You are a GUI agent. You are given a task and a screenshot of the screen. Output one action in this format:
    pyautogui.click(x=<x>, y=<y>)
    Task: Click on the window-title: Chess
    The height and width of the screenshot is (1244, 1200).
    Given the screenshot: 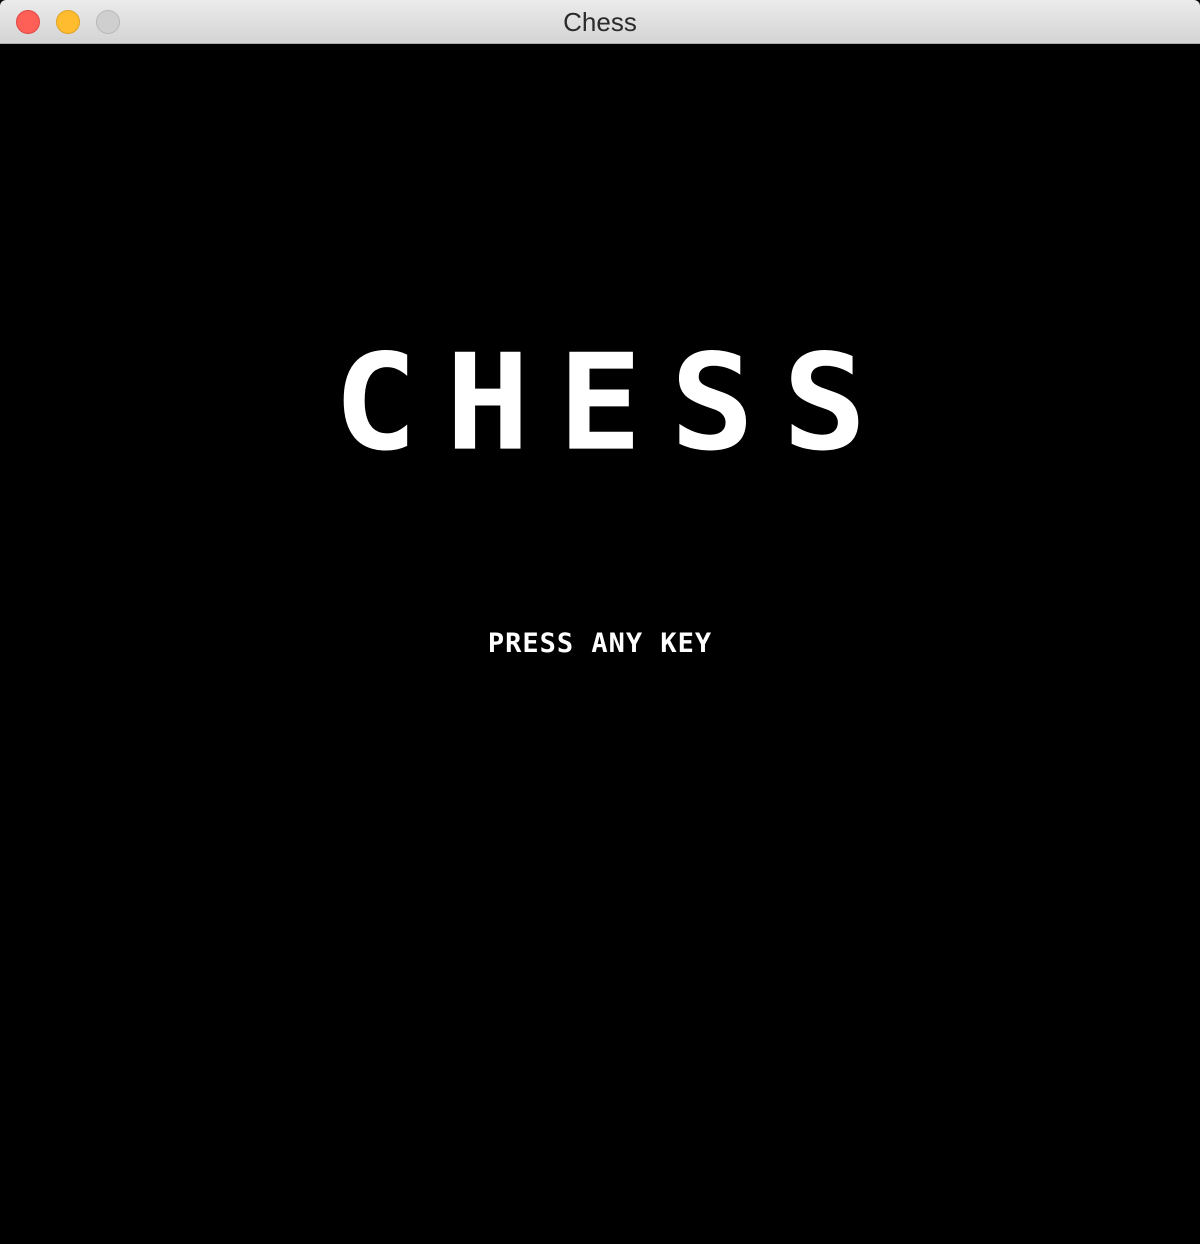 What is the action you would take?
    pyautogui.click(x=600, y=22)
    